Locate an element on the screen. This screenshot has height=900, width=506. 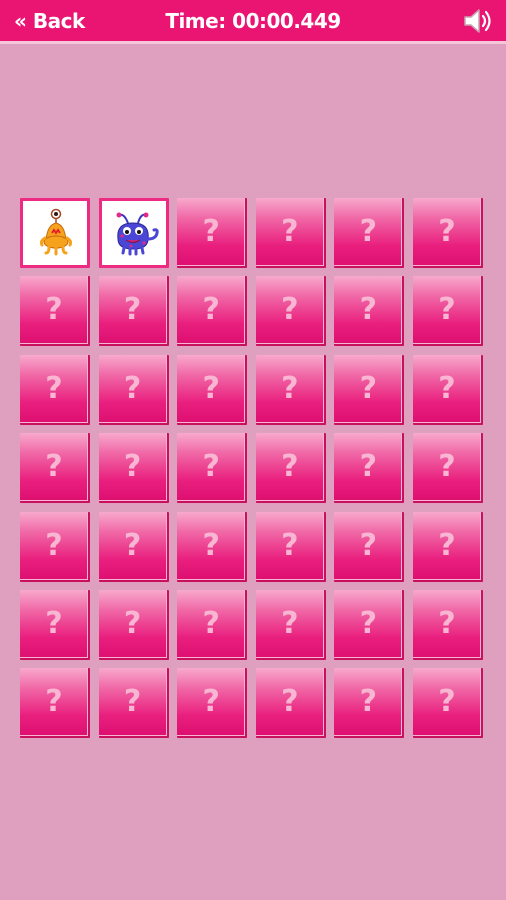
speaker-icon is located at coordinates (479, 21).